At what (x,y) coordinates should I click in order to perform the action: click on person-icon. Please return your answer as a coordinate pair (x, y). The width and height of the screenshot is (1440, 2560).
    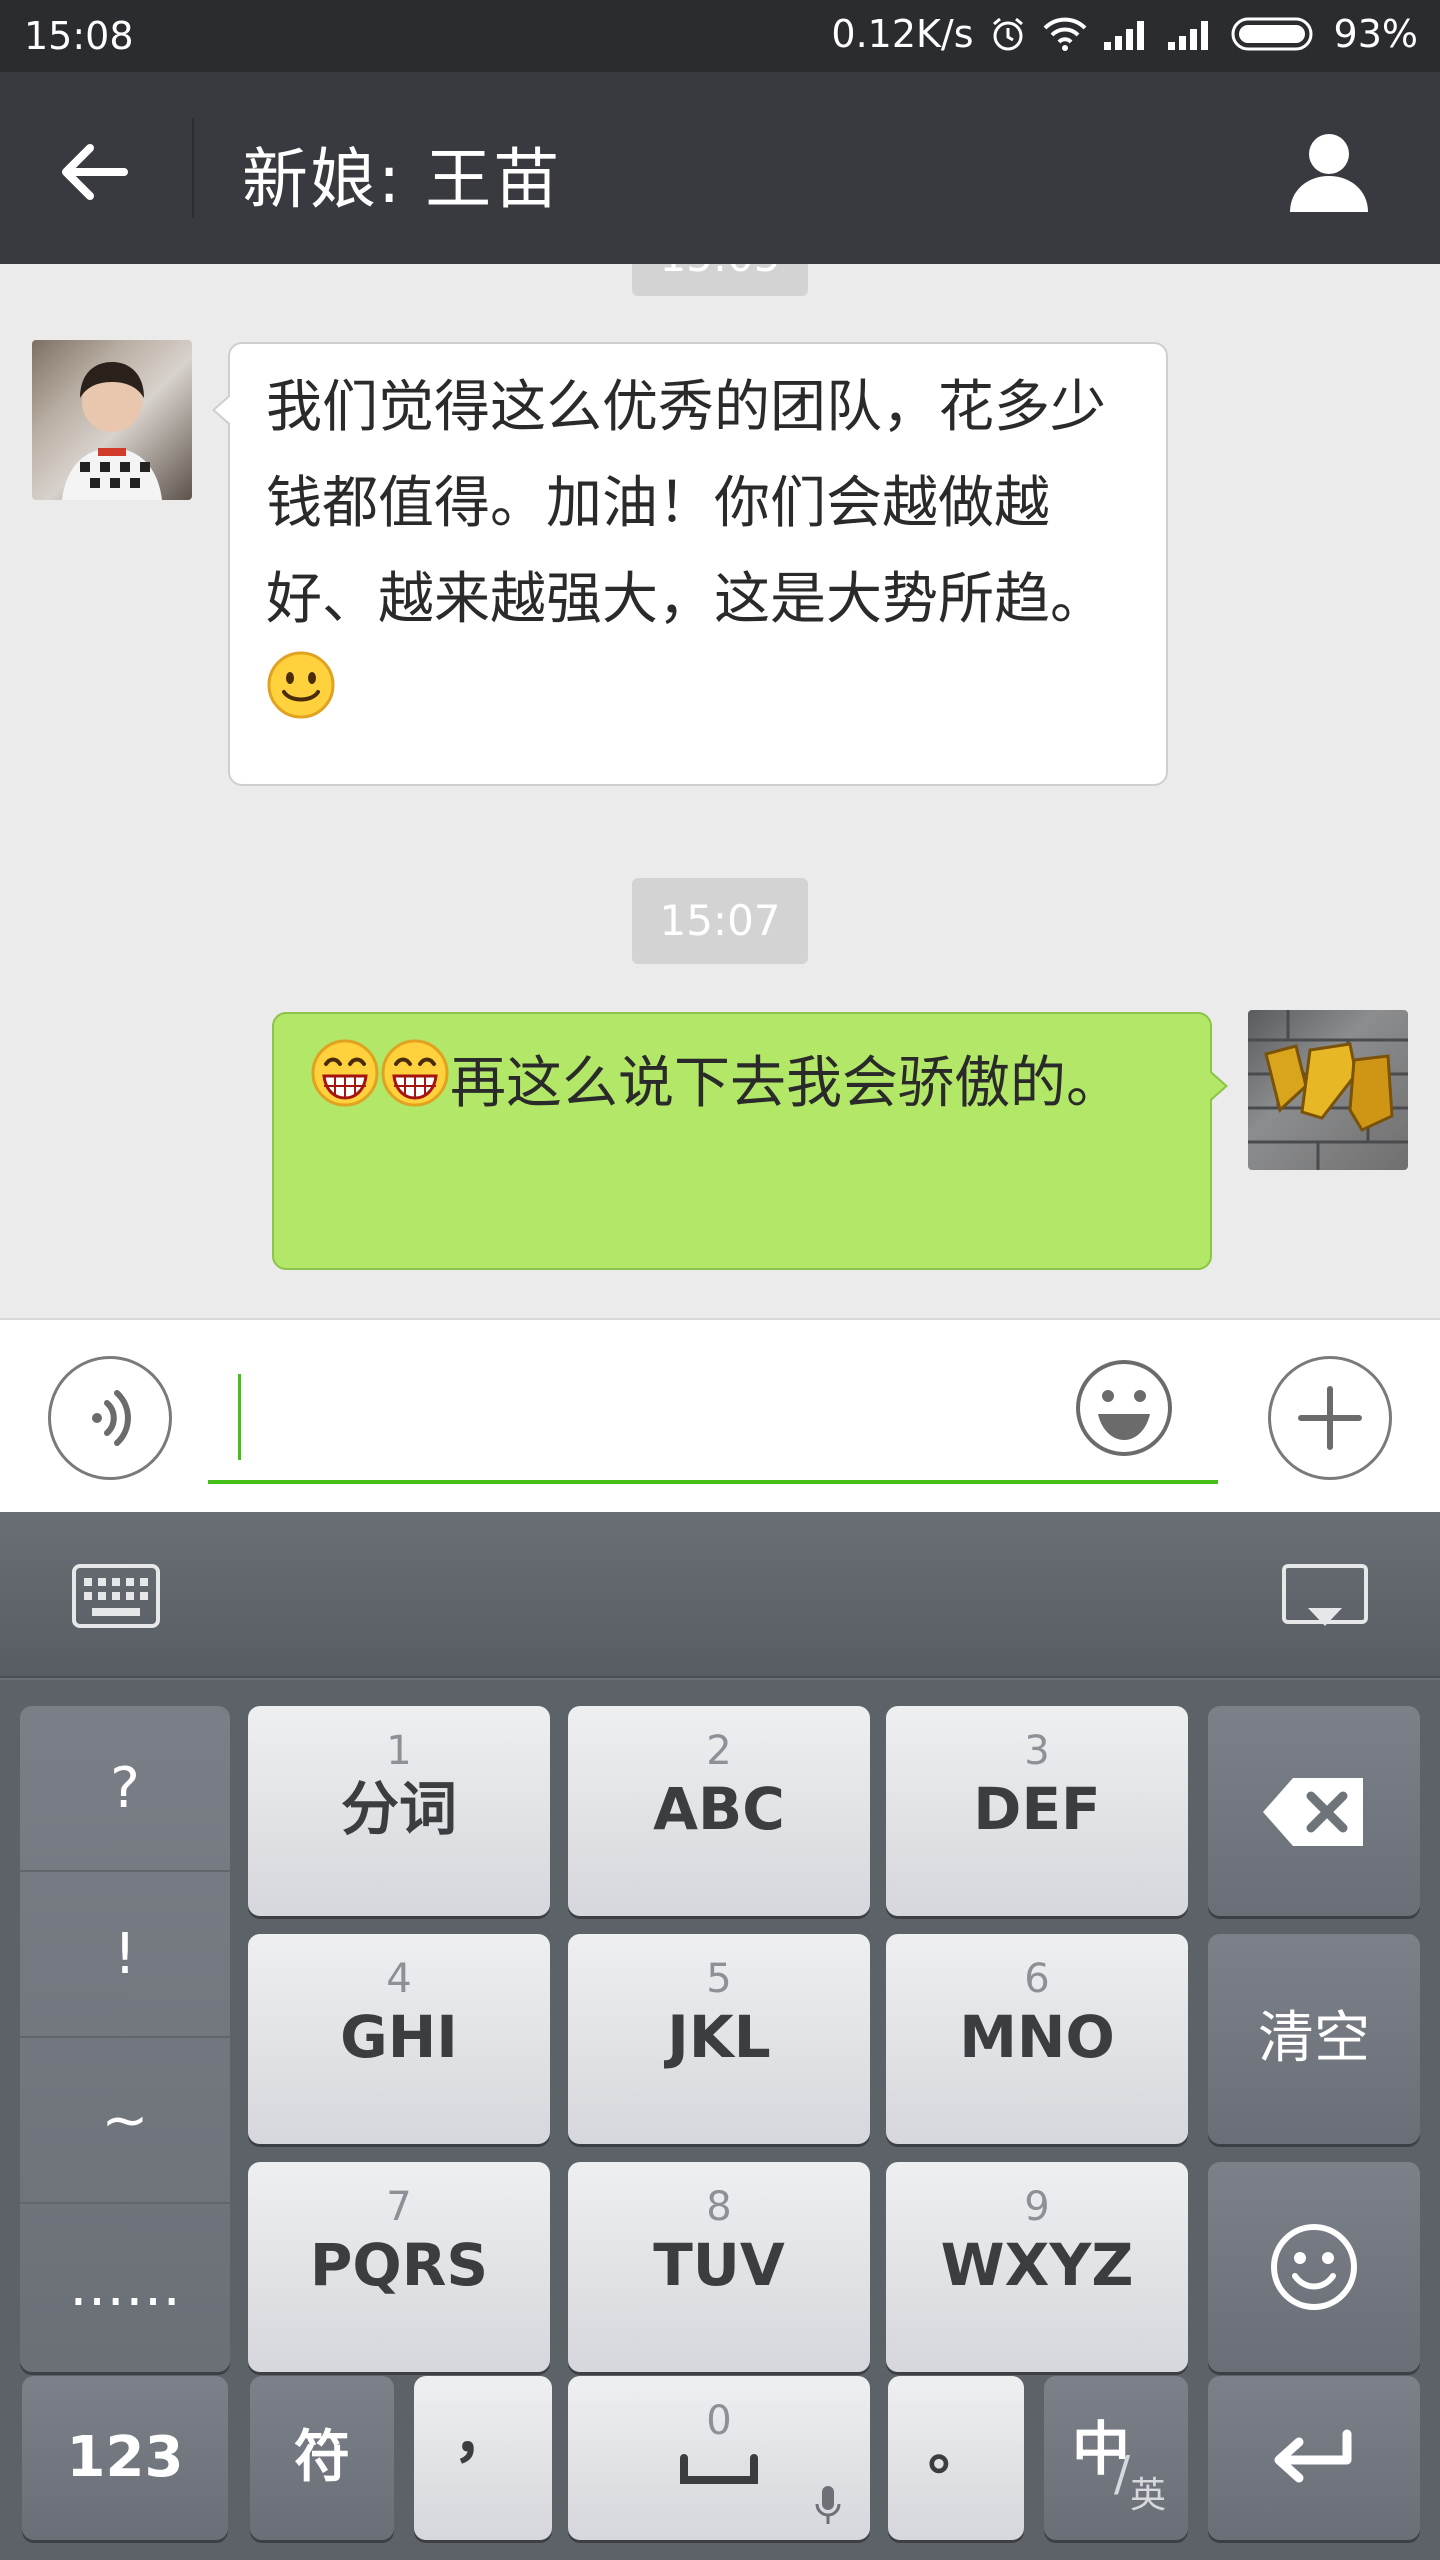
    Looking at the image, I should click on (1329, 171).